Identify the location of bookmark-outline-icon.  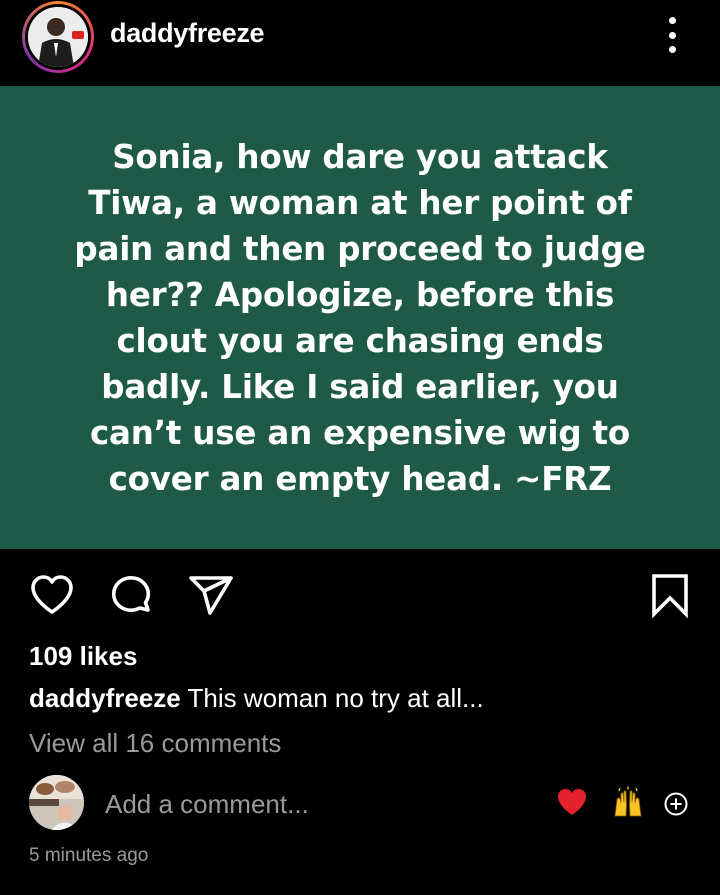
(671, 596).